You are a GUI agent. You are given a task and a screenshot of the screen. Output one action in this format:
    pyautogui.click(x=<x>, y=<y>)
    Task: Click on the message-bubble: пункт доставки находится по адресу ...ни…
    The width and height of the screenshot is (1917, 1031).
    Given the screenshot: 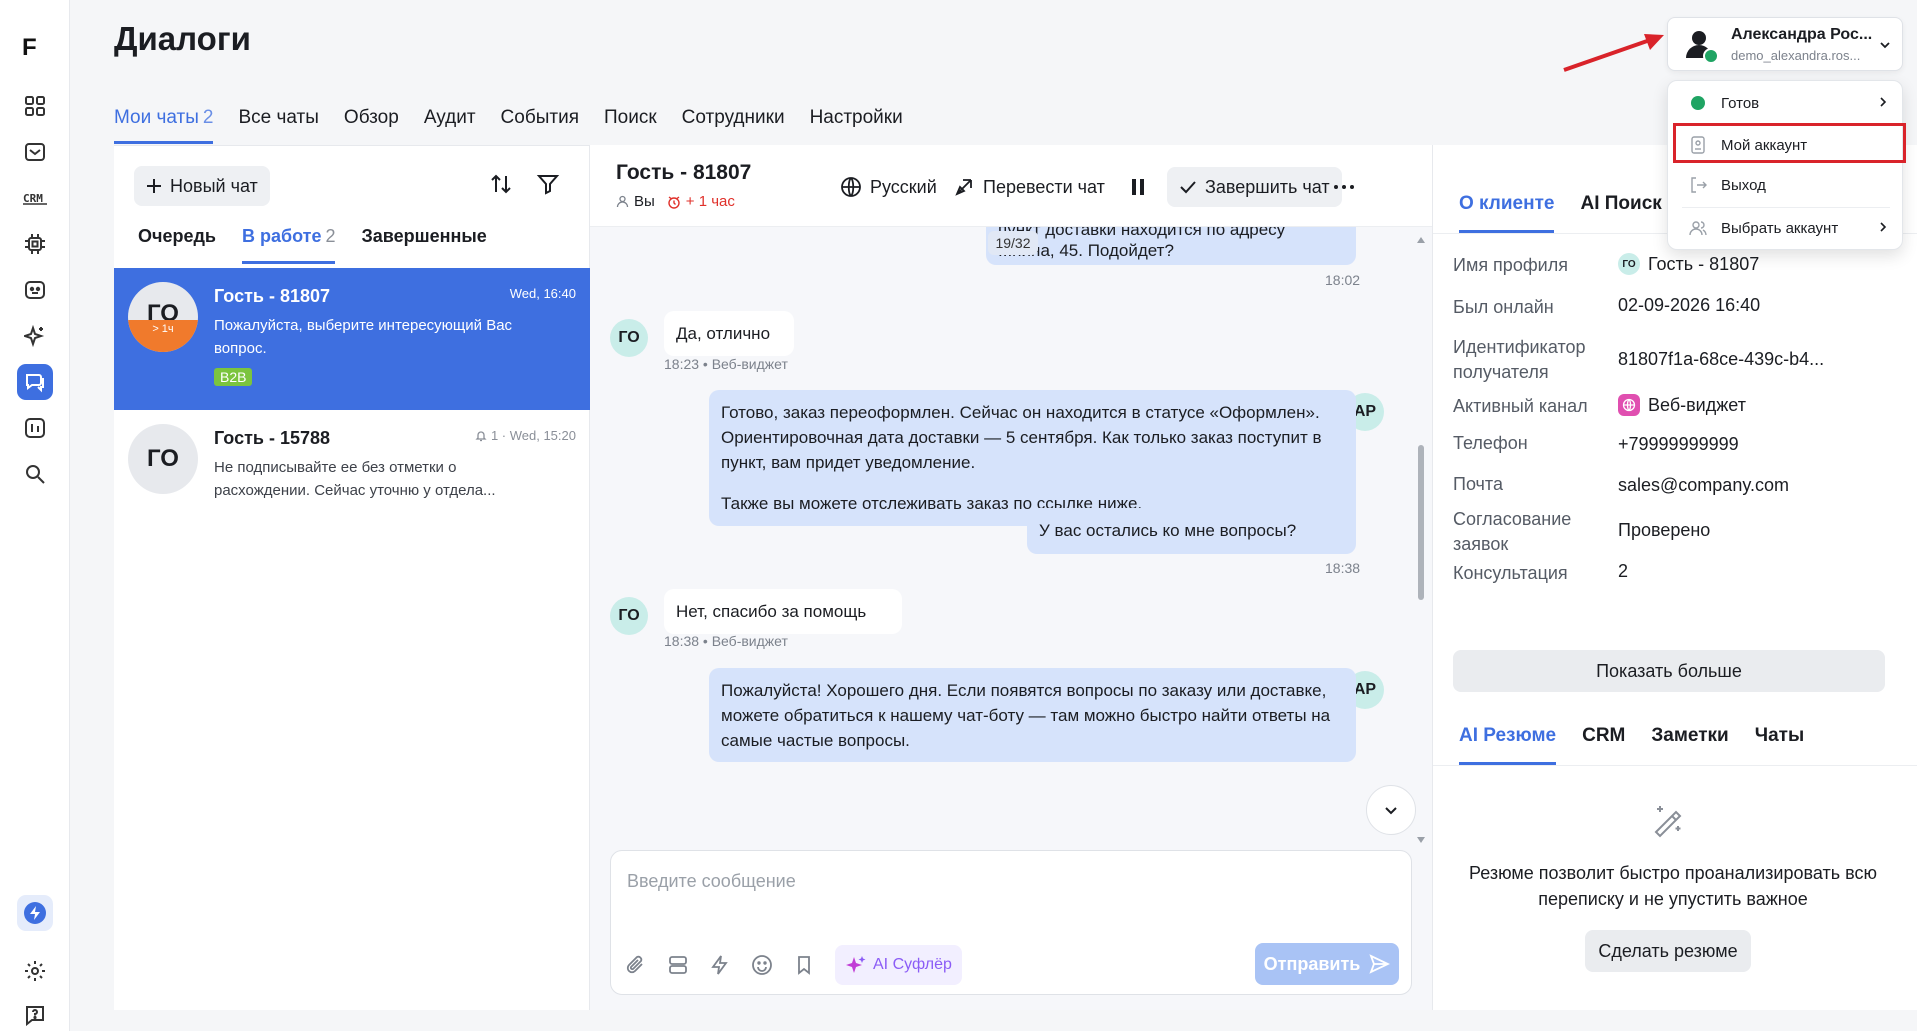 What is the action you would take?
    pyautogui.click(x=1171, y=246)
    